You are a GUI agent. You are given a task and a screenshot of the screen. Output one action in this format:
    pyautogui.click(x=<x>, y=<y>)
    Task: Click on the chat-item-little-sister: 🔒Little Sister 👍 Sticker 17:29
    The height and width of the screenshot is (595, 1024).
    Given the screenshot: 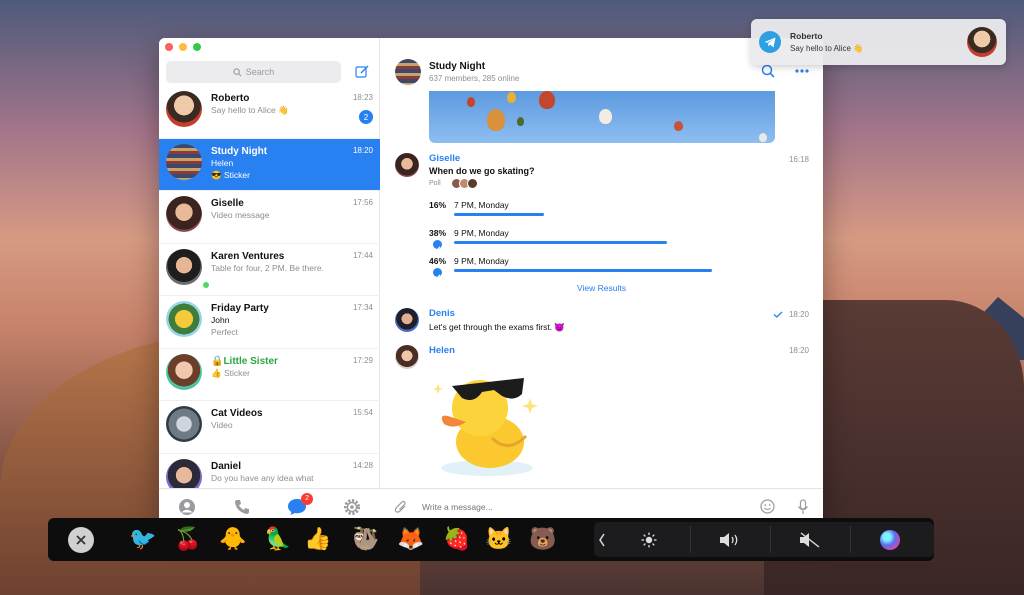 What is the action you would take?
    pyautogui.click(x=269, y=375)
    